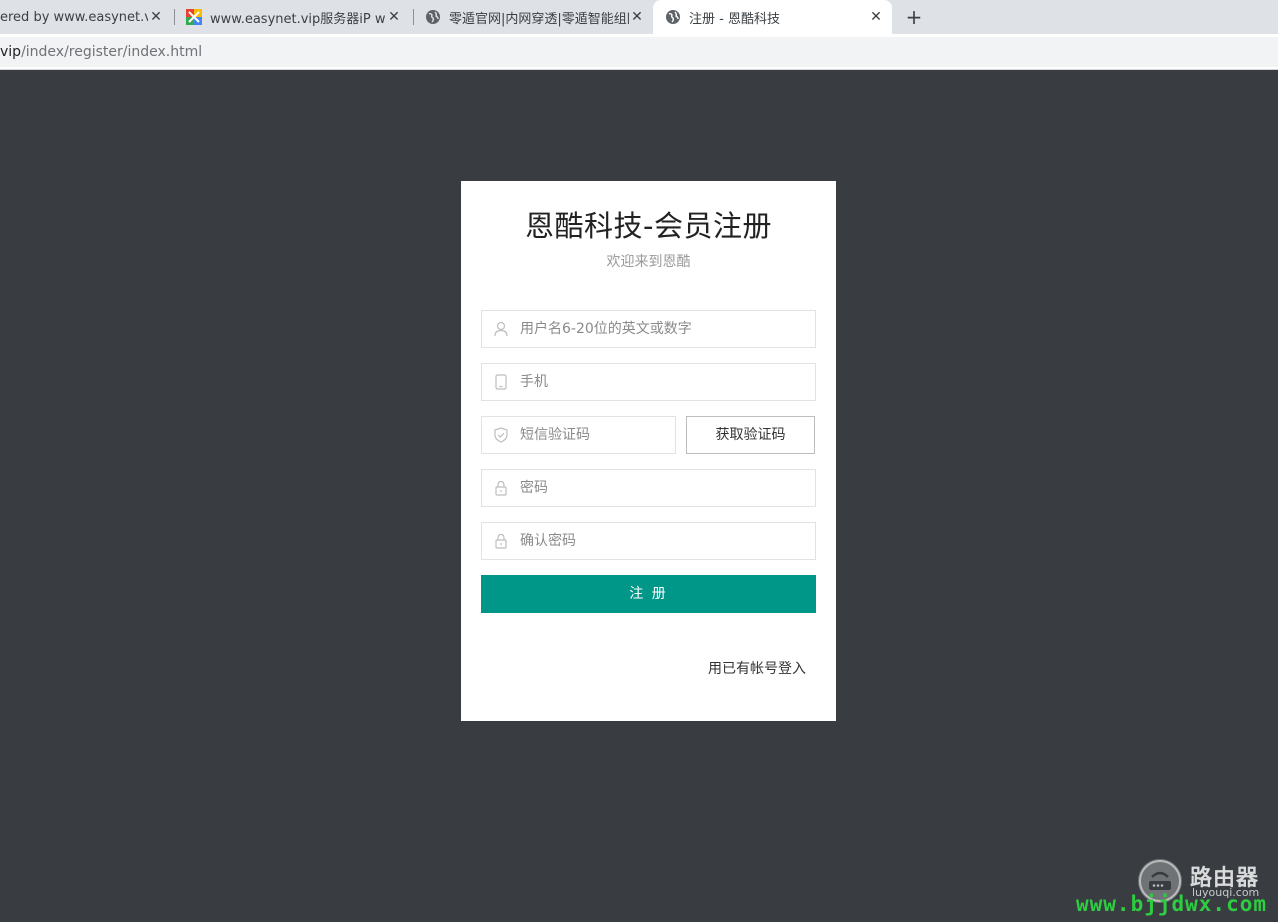 The width and height of the screenshot is (1278, 922). Describe the element at coordinates (648, 226) in the screenshot. I see `page-title: 恩酷科技-会员注册` at that location.